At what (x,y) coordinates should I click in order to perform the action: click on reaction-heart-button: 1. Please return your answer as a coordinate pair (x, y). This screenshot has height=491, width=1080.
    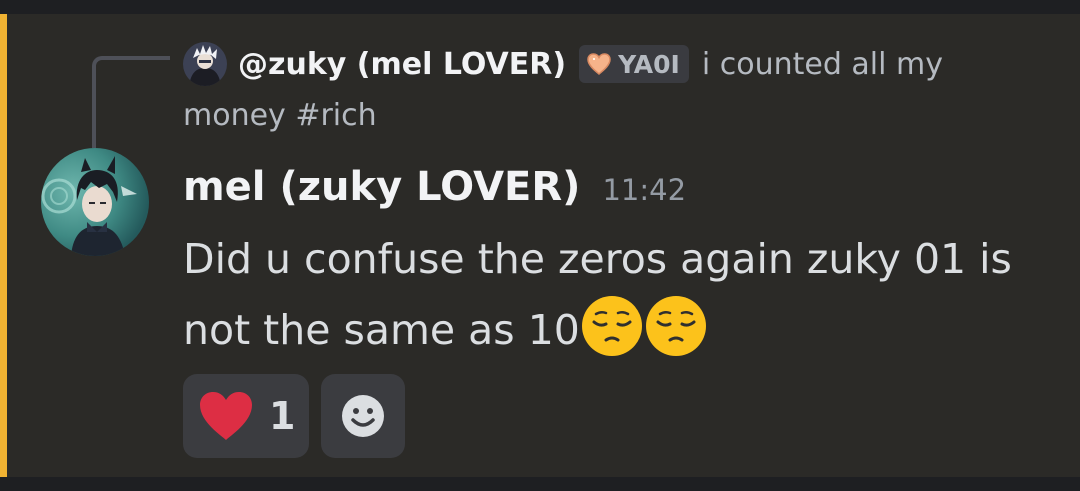
    Looking at the image, I should click on (246, 416).